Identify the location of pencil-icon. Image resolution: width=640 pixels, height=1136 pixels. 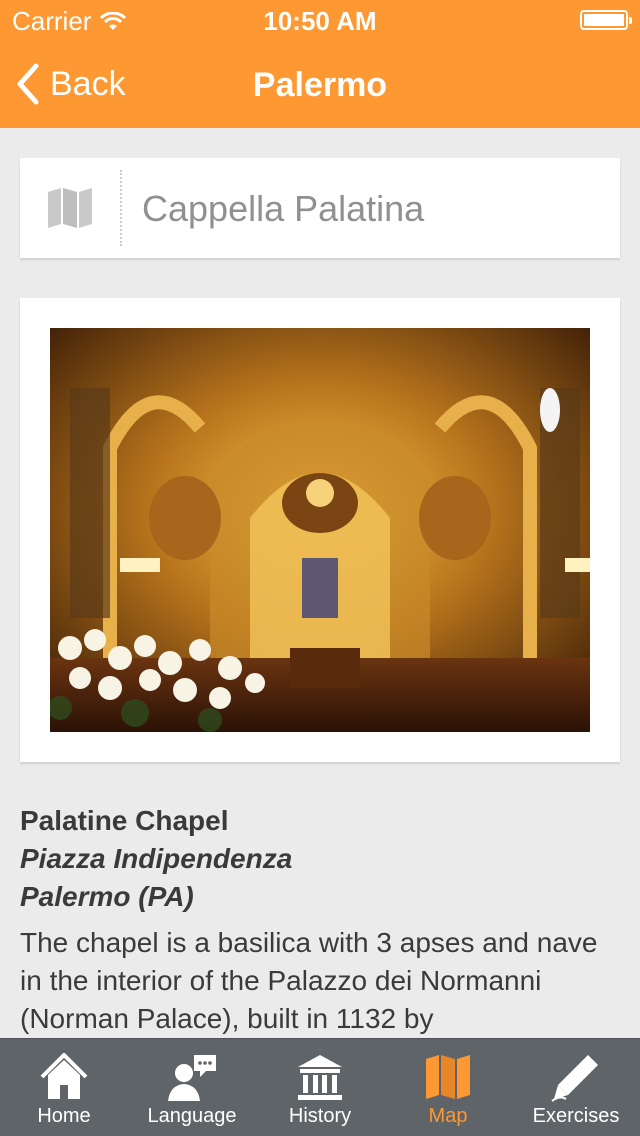
(574, 1078).